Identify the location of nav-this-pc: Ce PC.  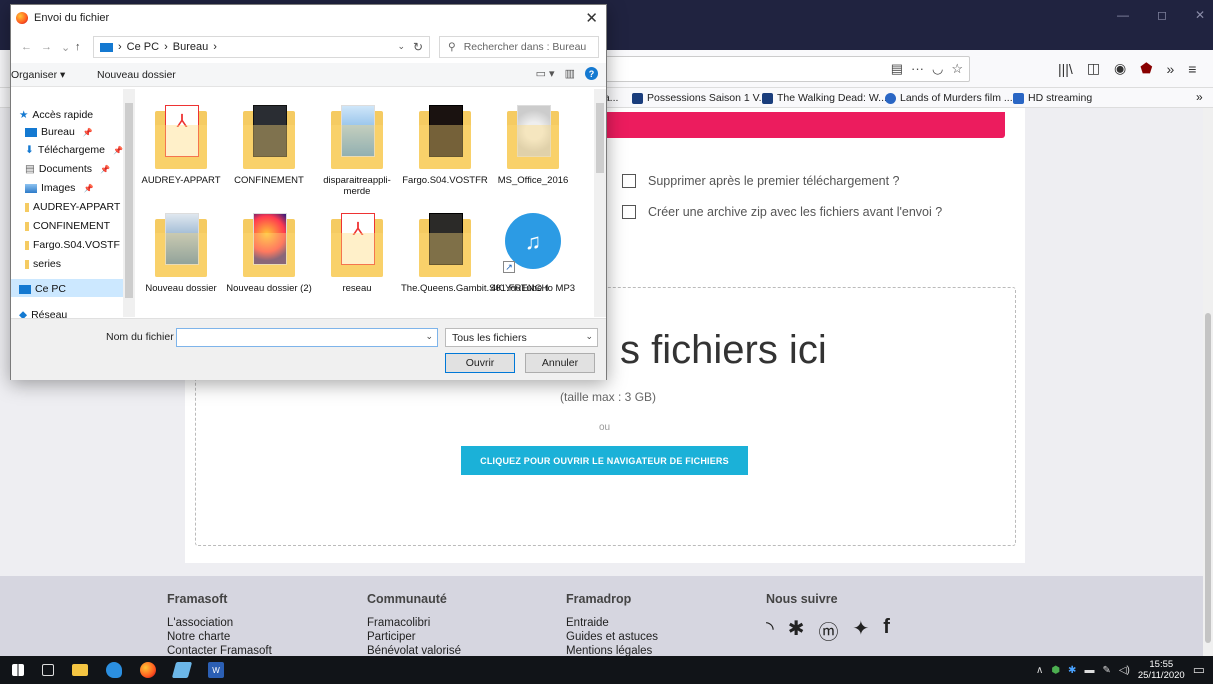
(42, 289).